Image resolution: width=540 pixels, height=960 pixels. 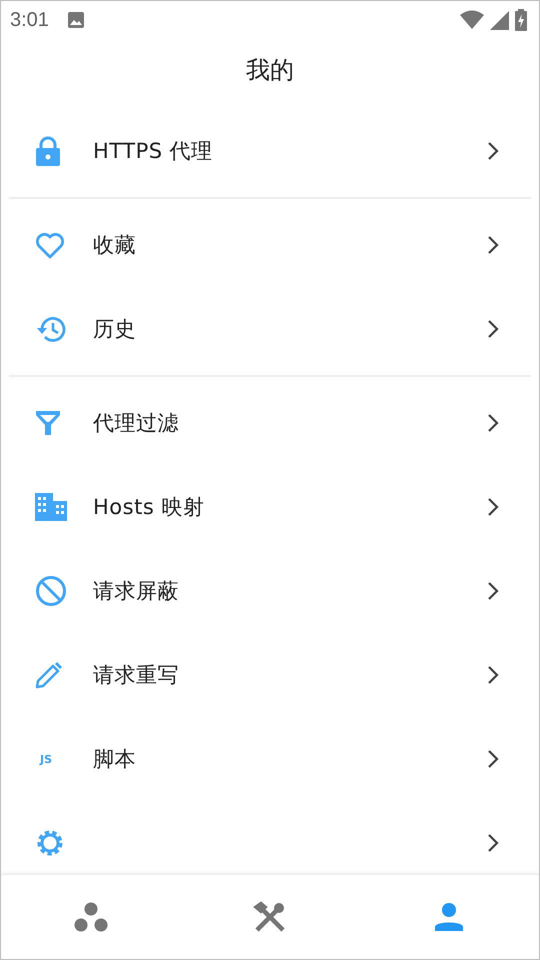 I want to click on tools-icon, so click(x=269, y=917).